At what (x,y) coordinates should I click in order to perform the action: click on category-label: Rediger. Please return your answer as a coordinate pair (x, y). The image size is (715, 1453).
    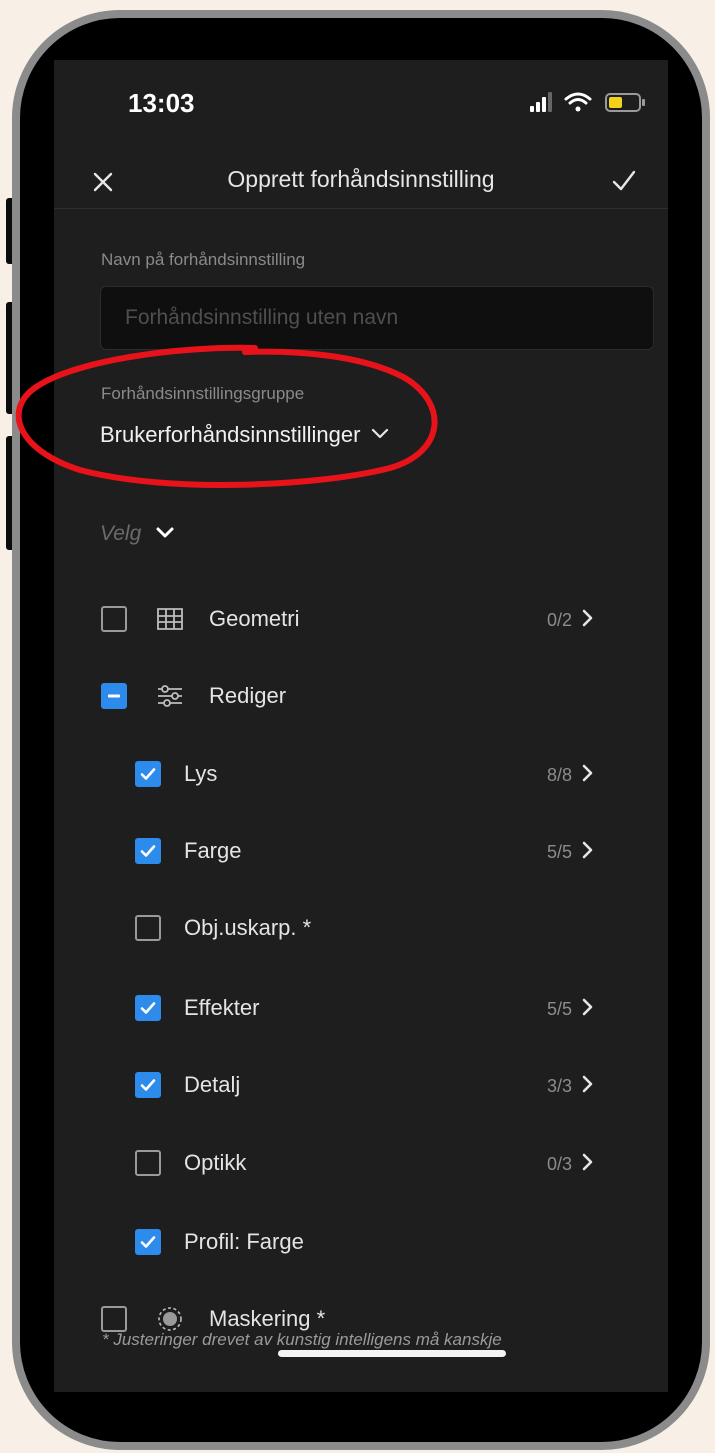
    Looking at the image, I should click on (248, 695).